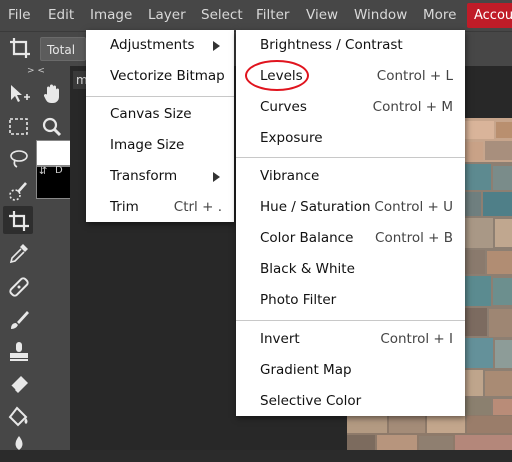  Describe the element at coordinates (350, 176) in the screenshot. I see `menu-item-vibrance: Vibrance` at that location.